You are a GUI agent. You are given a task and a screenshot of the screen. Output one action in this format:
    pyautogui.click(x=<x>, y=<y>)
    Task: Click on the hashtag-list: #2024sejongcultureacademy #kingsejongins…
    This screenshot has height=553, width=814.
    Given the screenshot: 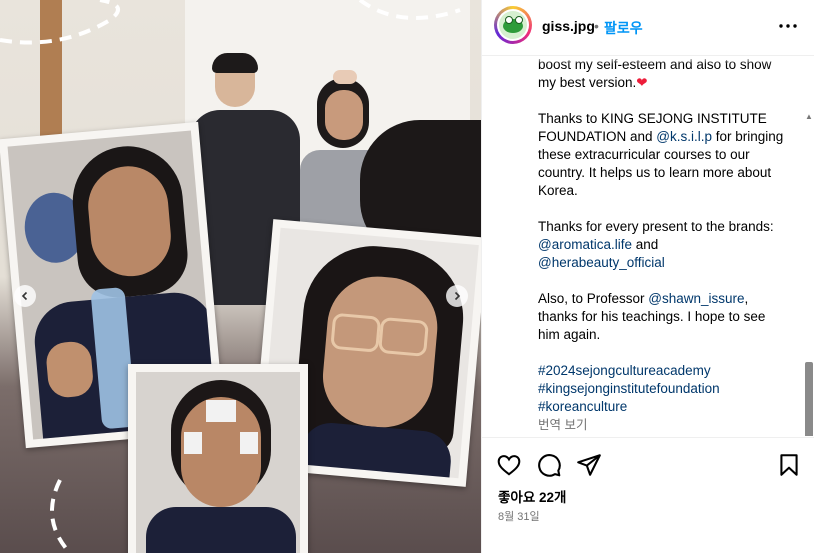 What is the action you would take?
    pyautogui.click(x=664, y=389)
    